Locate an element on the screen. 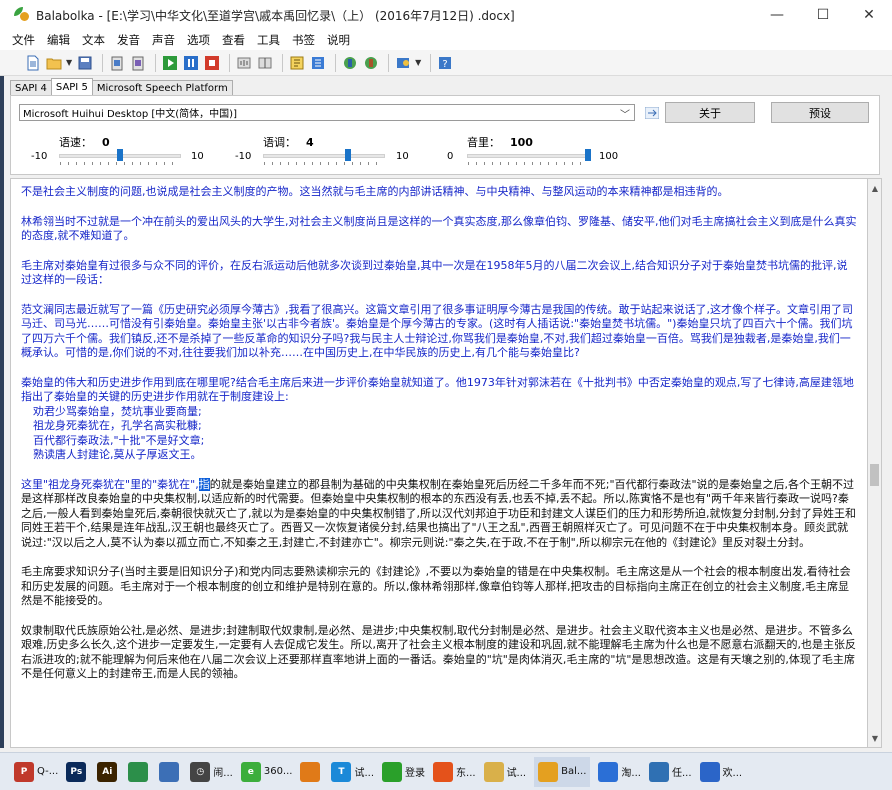 The height and width of the screenshot is (790, 892). rate-slider-thumb is located at coordinates (120, 155).